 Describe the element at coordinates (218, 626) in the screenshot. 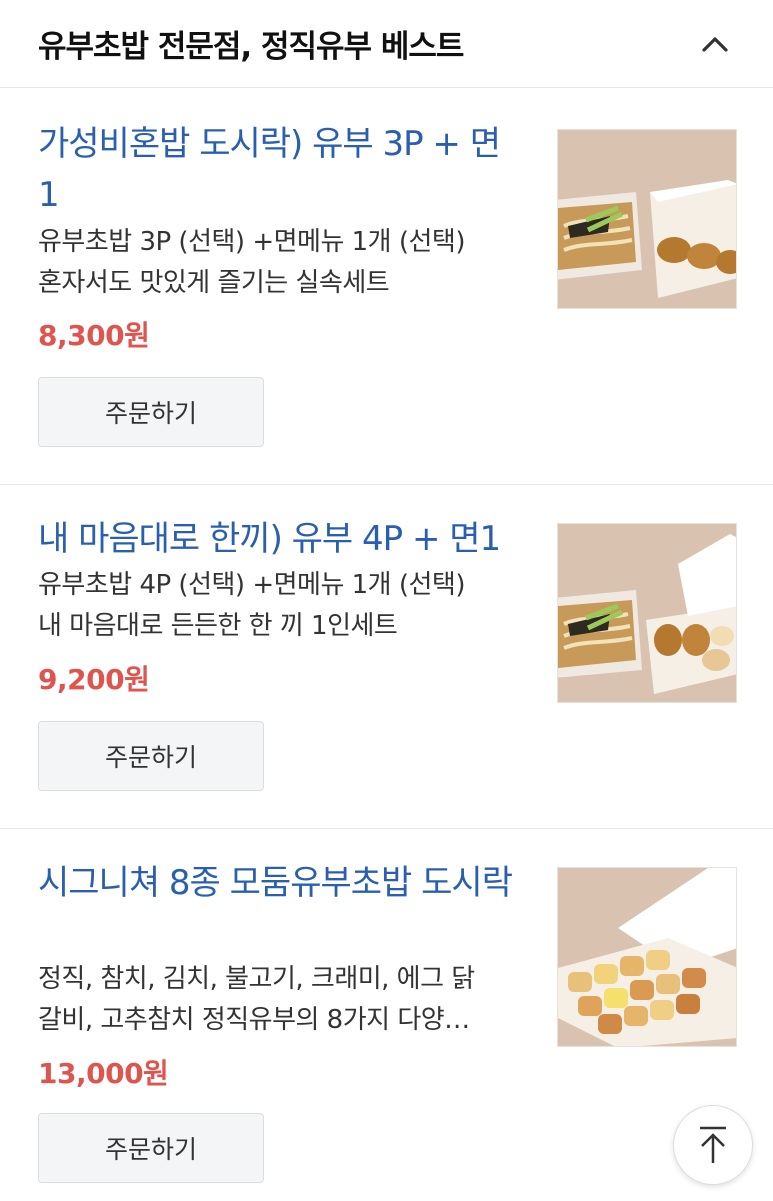

I see `description-line: 내 마음대로 든든한 한 끼 1인세트` at that location.